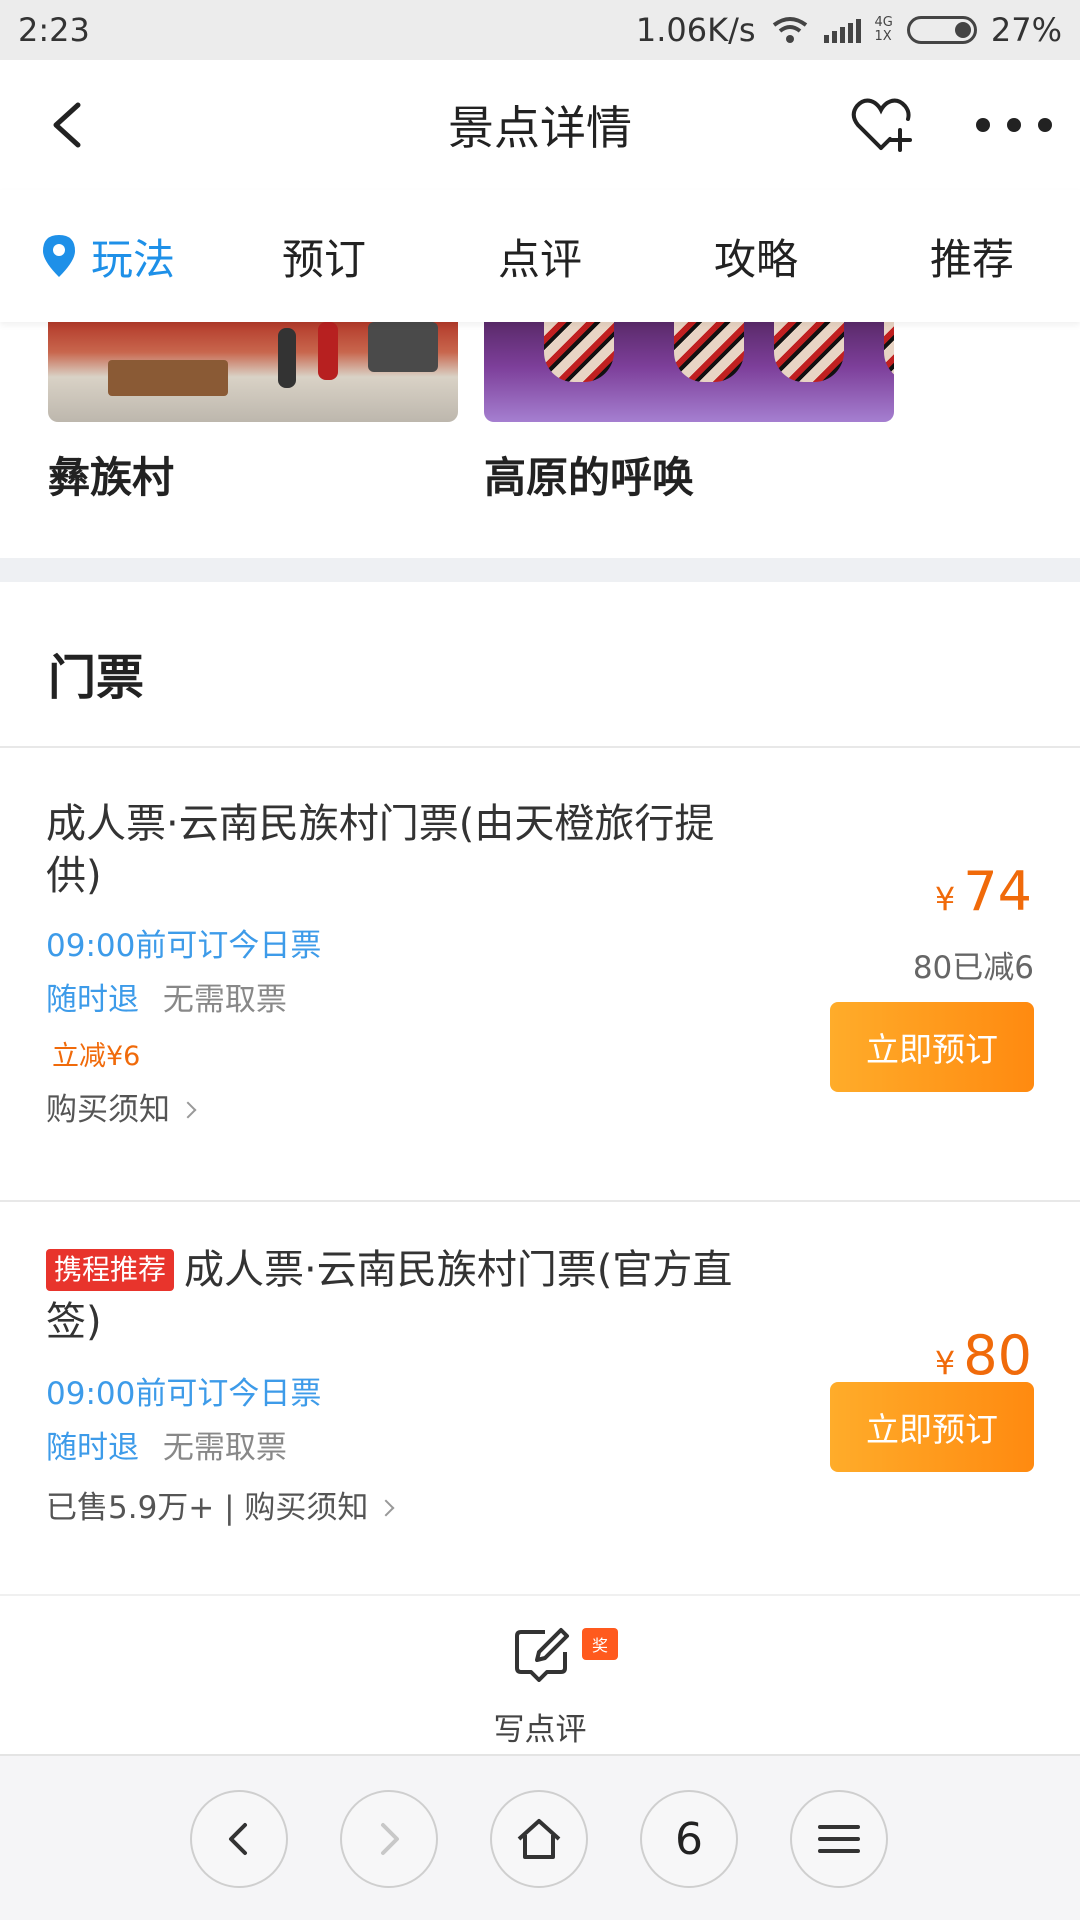 Image resolution: width=1080 pixels, height=1920 pixels. I want to click on menu-icon, so click(839, 1839).